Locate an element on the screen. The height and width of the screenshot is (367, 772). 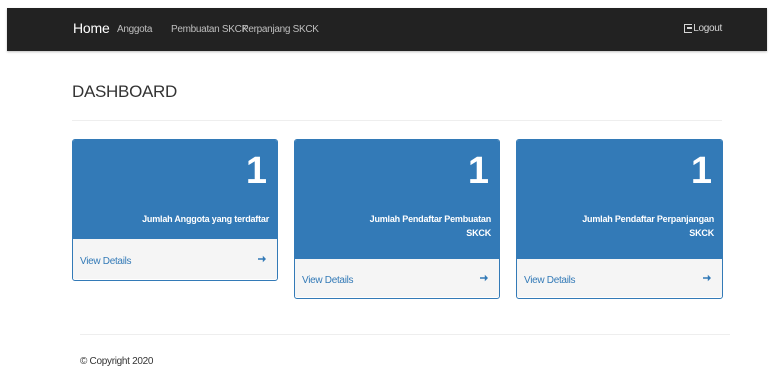
panel-label: Jumlah Anggota yang terdaftar is located at coordinates (205, 219).